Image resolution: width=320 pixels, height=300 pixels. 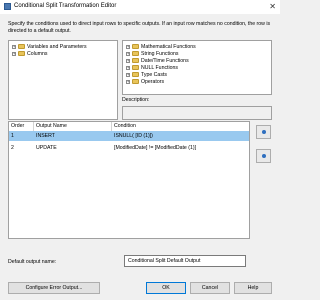 What do you see at coordinates (125, 126) in the screenshot?
I see `column-header-condition: Condition` at bounding box center [125, 126].